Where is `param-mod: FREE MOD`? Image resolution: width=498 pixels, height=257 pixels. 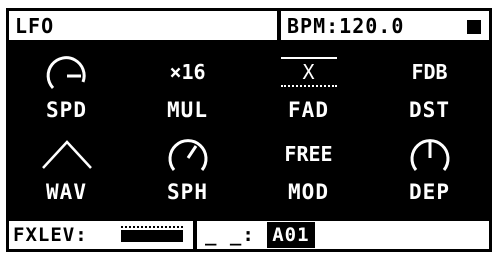
param-mod: FREE MOD is located at coordinates (308, 171).